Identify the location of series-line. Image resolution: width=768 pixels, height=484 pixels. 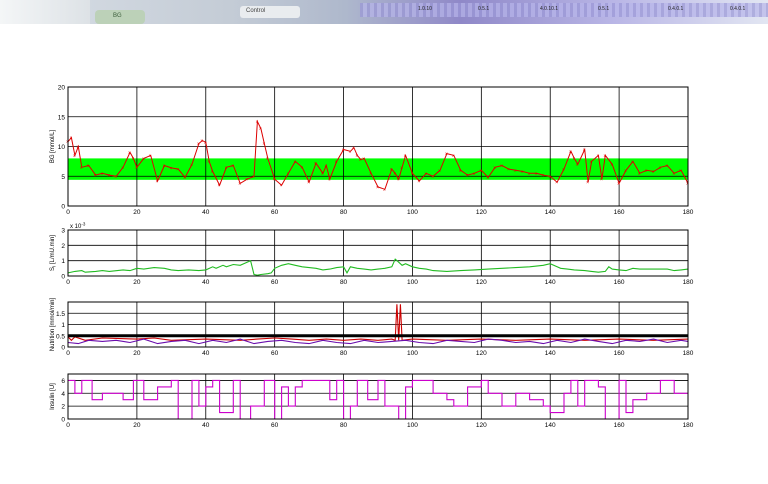
(378, 399).